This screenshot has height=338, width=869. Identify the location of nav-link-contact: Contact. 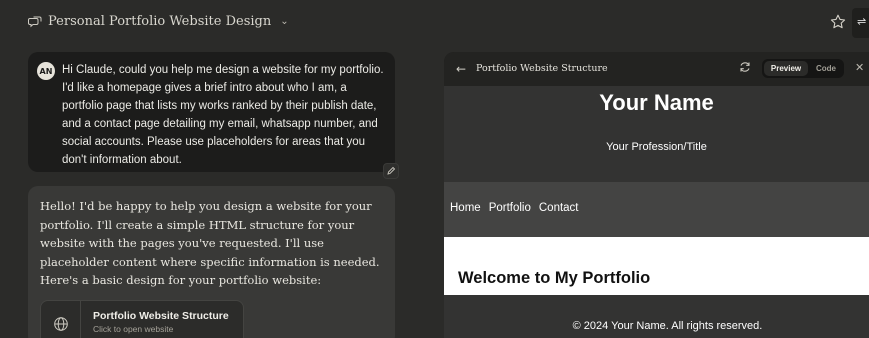
(559, 208).